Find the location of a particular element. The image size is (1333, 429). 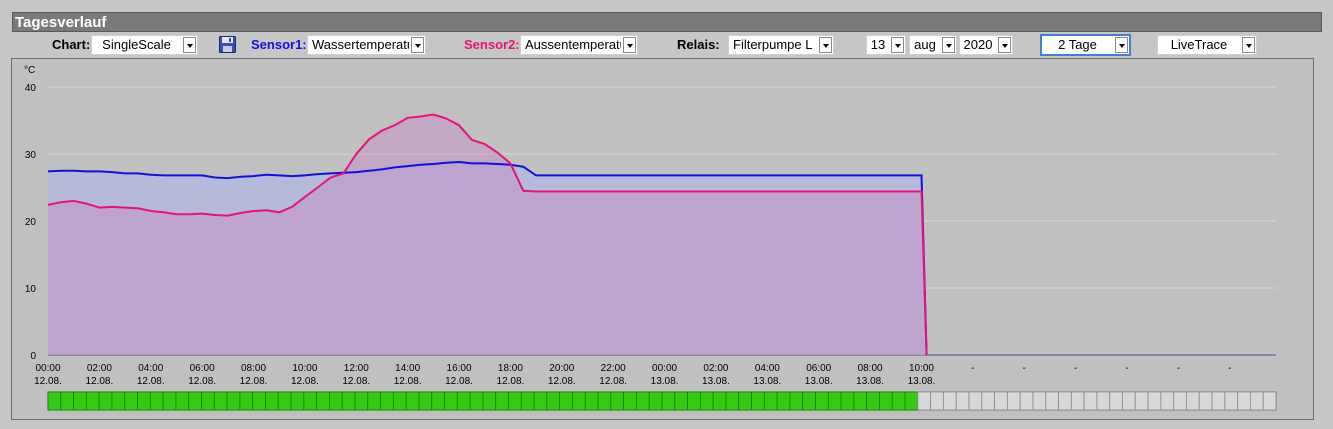

month-value: aug is located at coordinates (925, 44).